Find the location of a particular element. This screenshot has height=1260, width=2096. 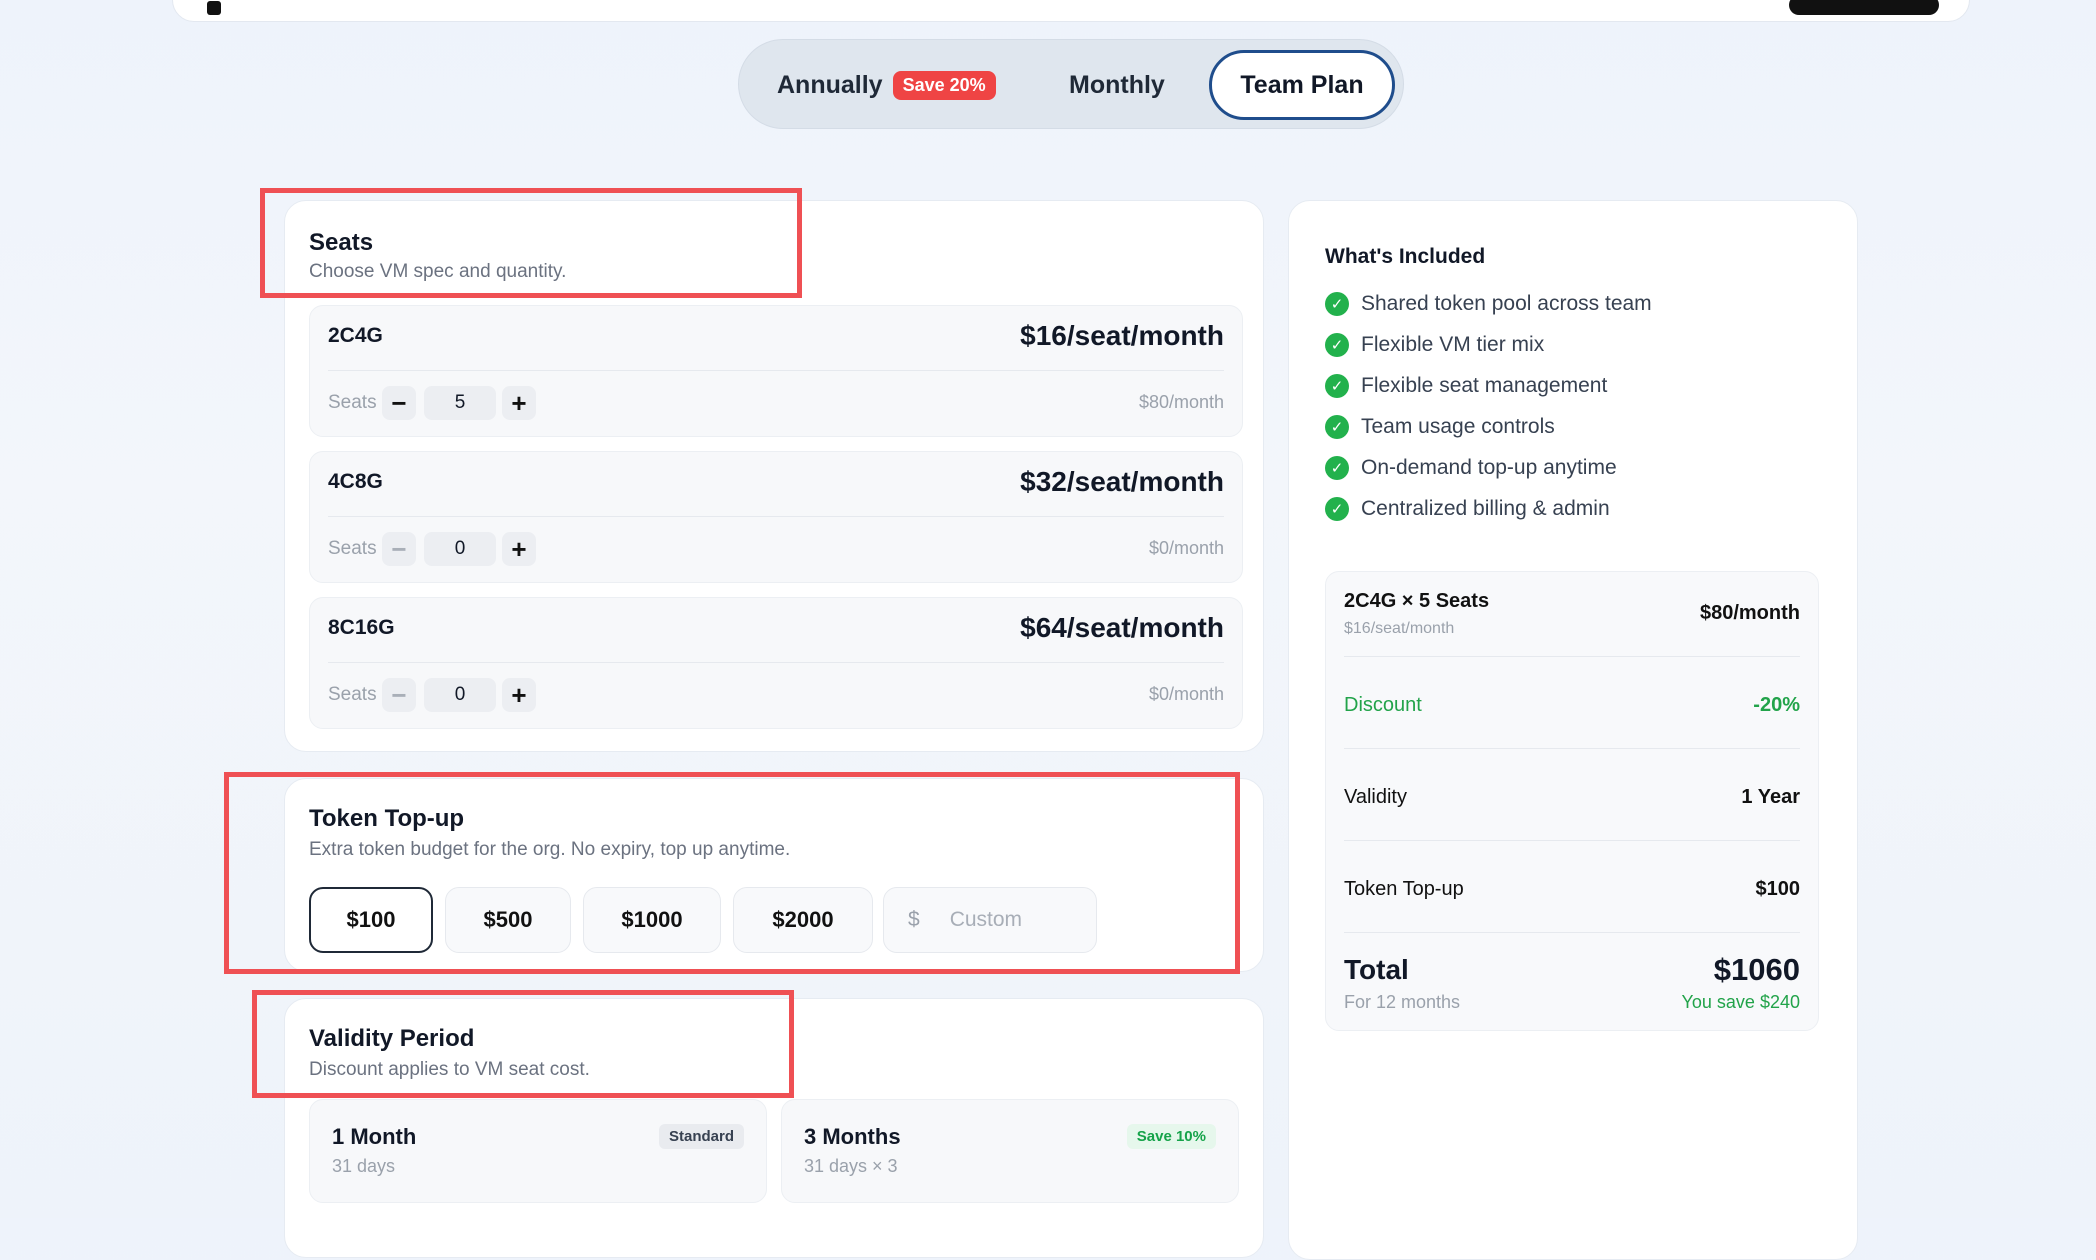

feature-label: Team usage controls is located at coordinates (1458, 426).